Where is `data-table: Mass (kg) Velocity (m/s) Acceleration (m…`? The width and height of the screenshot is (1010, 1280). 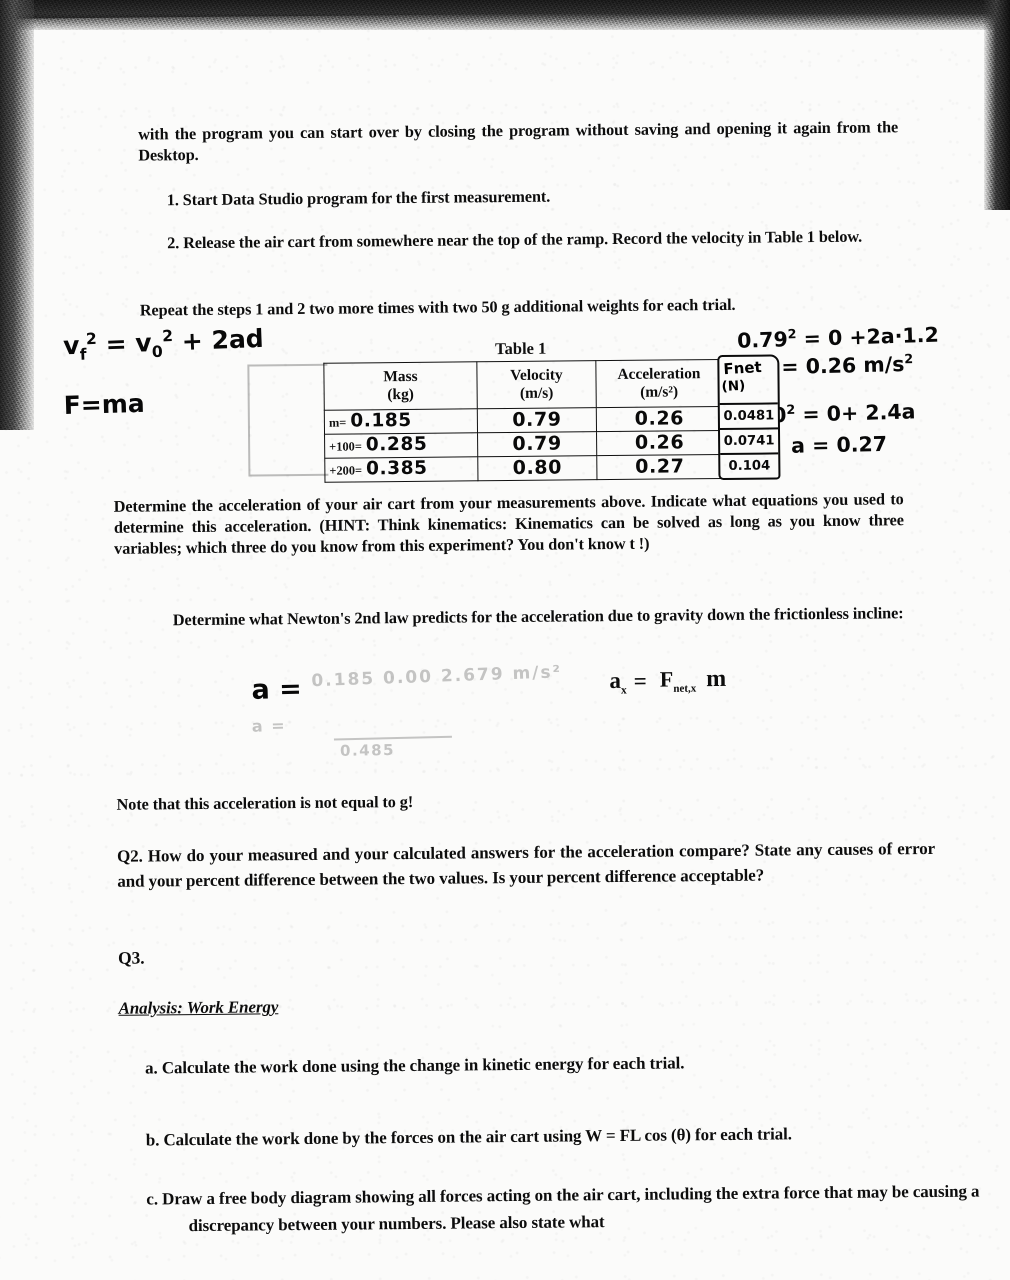
data-table: Mass (kg) Velocity (m/s) Acceleration (m… is located at coordinates (523, 421).